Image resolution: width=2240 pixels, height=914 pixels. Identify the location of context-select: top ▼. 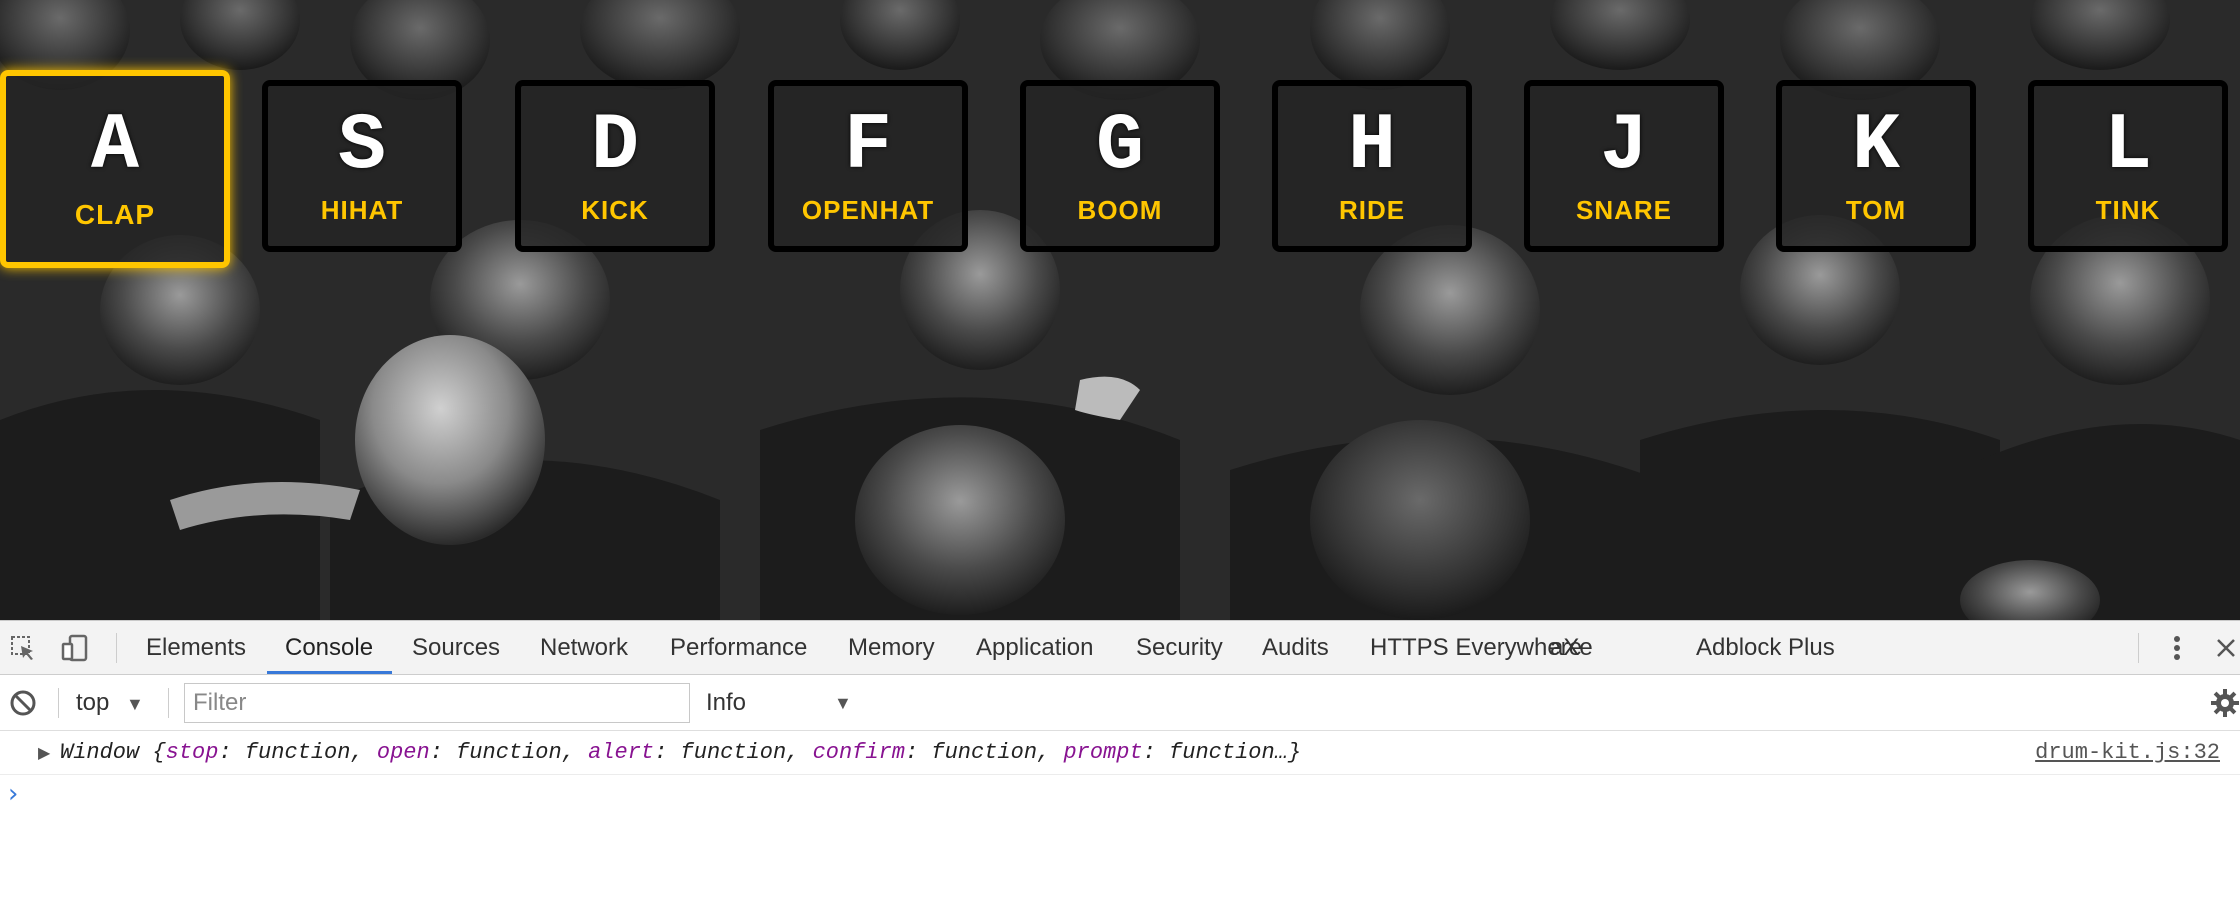
(110, 703).